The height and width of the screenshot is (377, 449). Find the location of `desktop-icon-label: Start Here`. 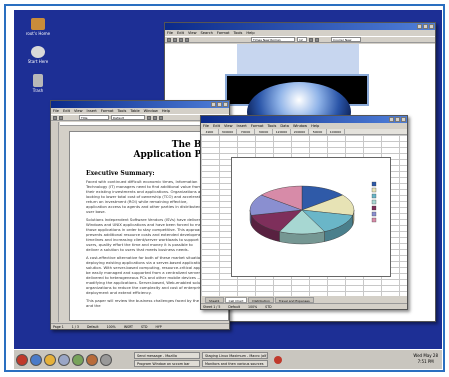

desktop-icon-label: Start Here is located at coordinates (38, 61).